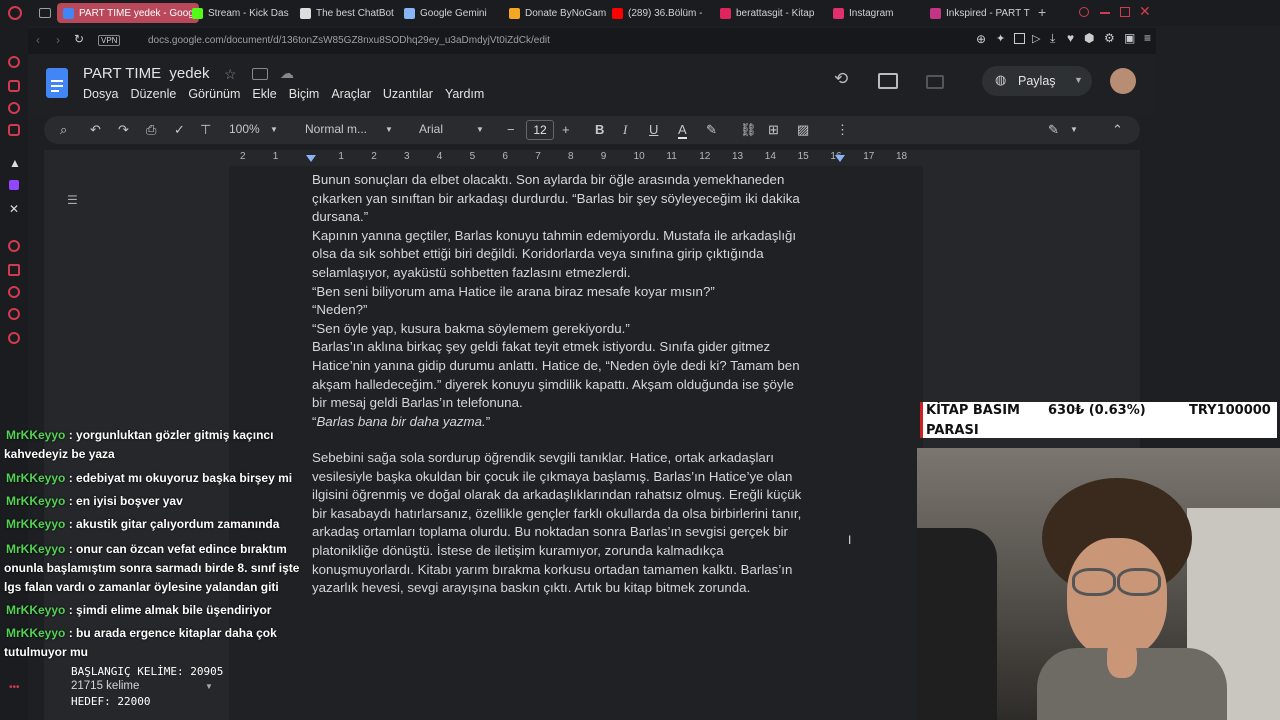  Describe the element at coordinates (105, 686) in the screenshot. I see `word-count: 21715 kelime` at that location.